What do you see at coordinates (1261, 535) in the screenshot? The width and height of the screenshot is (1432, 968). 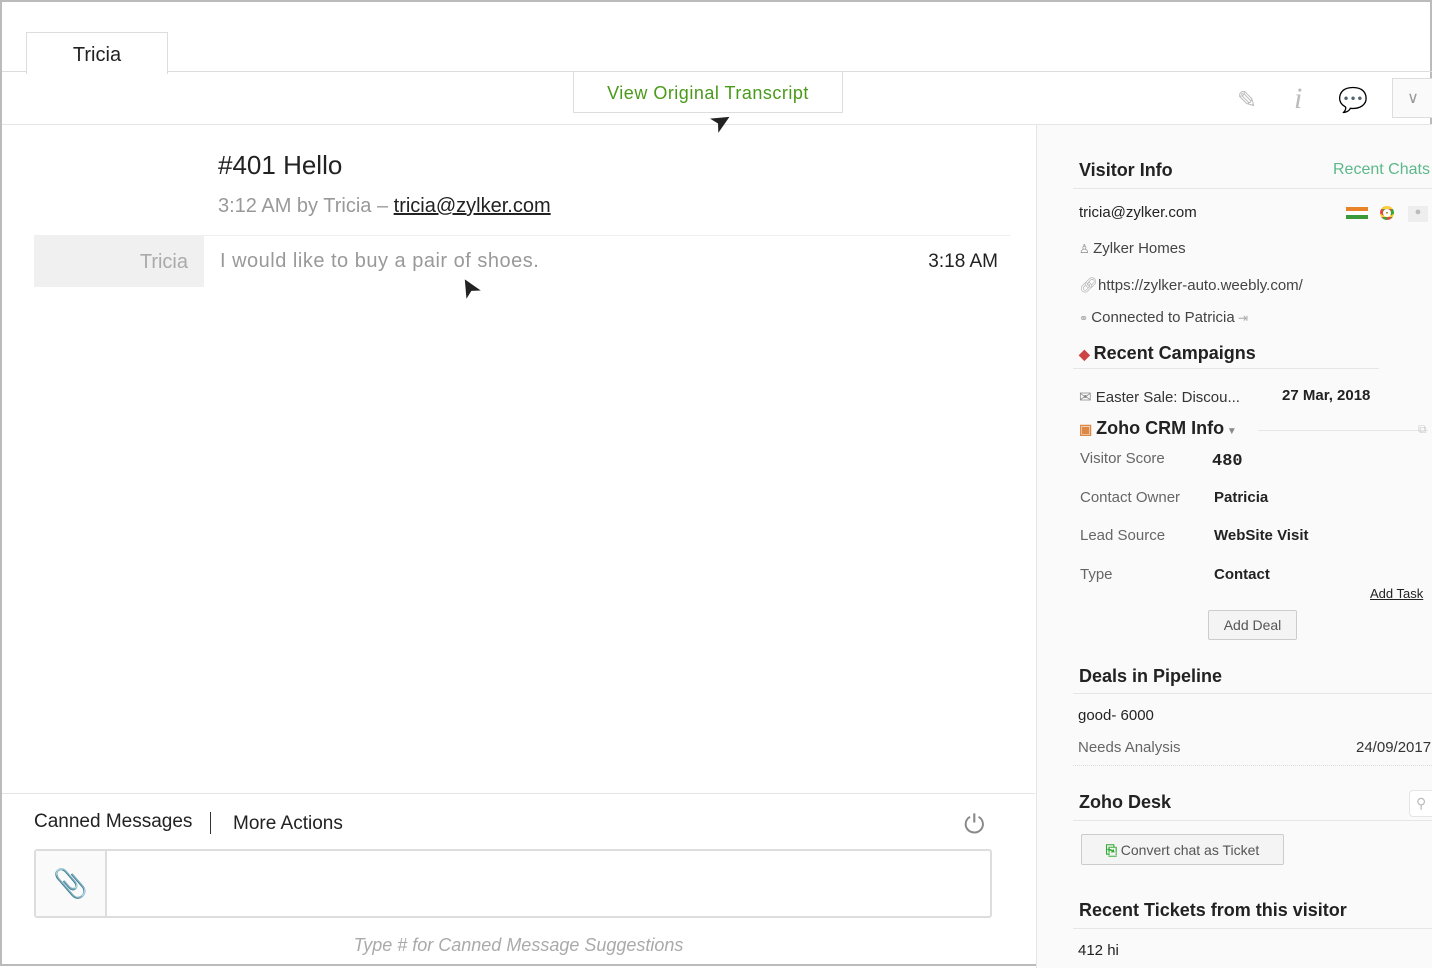 I see `crm-value: WebSite Visit` at bounding box center [1261, 535].